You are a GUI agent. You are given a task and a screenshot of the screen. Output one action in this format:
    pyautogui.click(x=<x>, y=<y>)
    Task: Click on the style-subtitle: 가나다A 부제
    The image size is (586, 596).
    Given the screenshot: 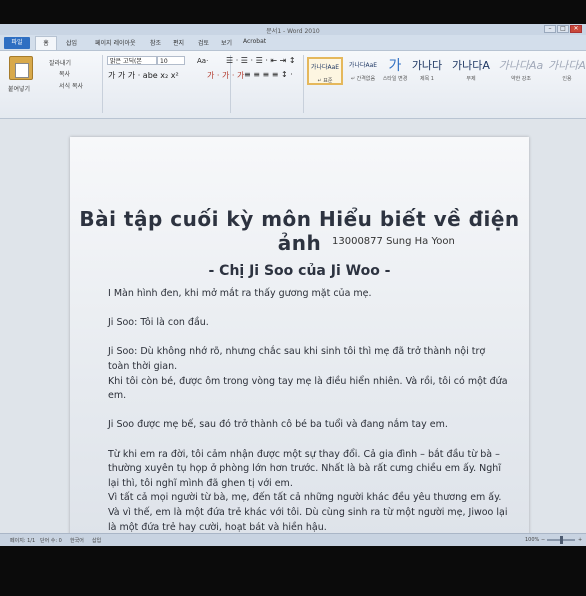 What is the action you would take?
    pyautogui.click(x=471, y=71)
    